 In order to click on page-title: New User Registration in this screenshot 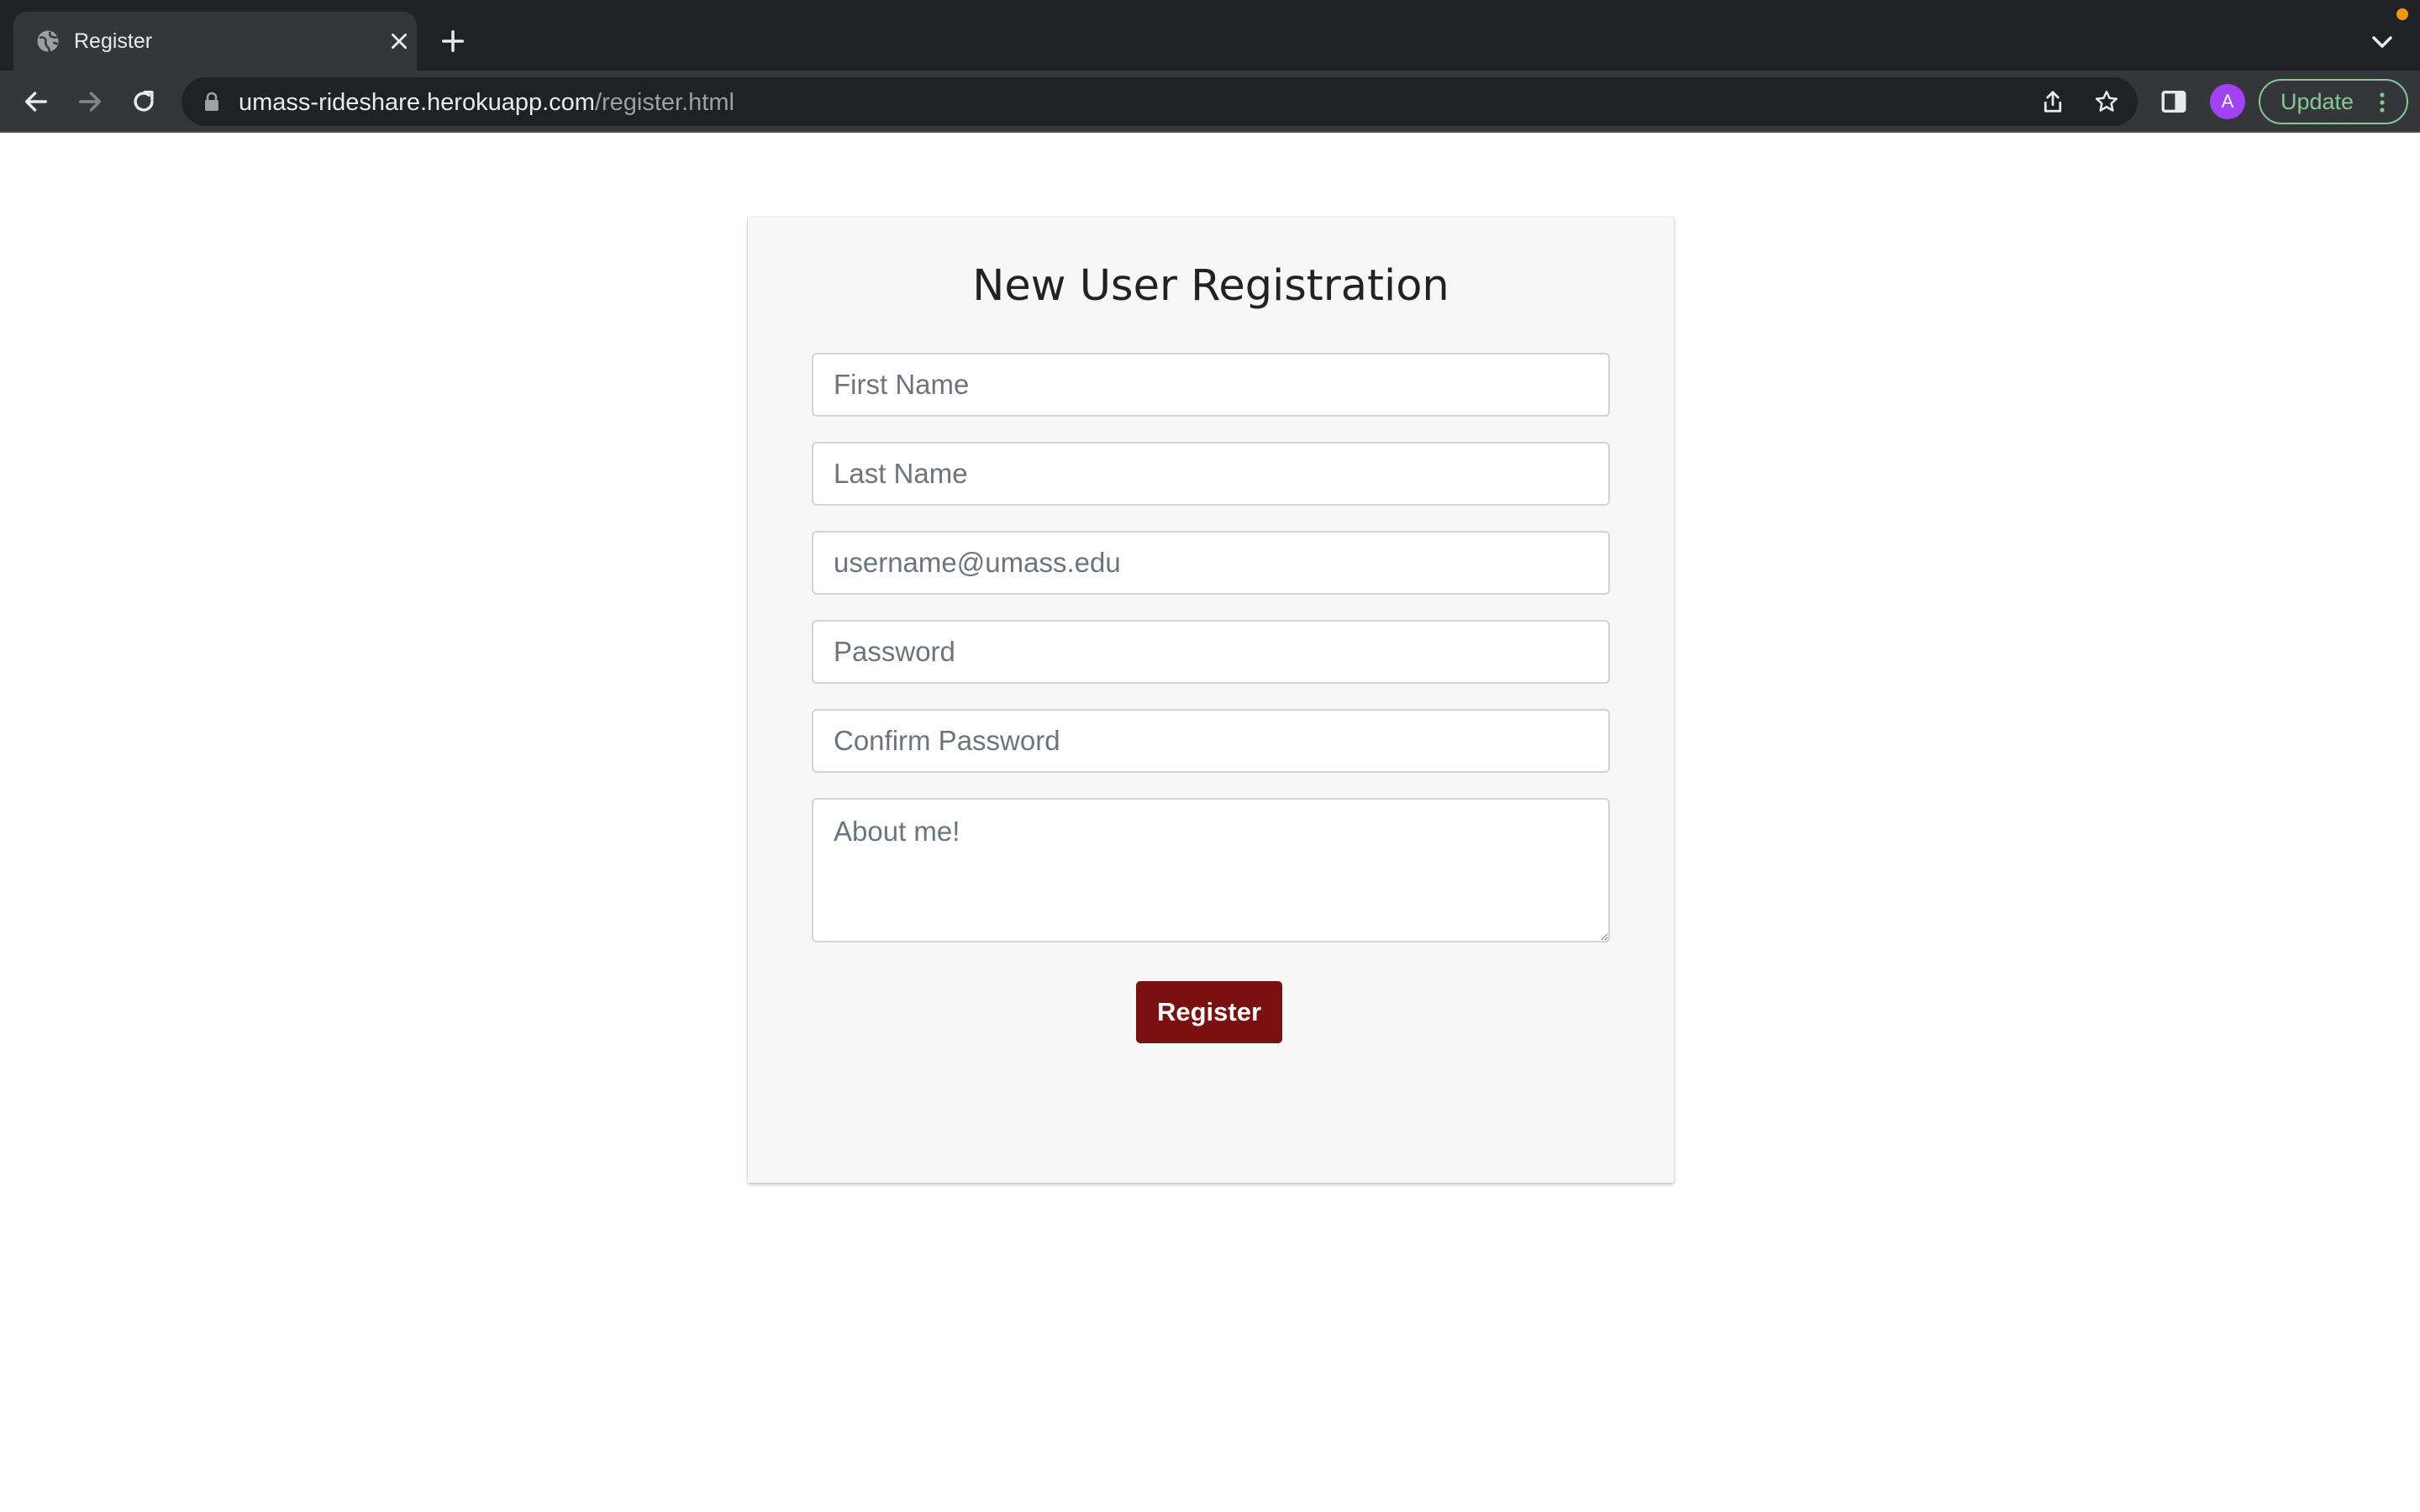, I will do `click(1210, 286)`.